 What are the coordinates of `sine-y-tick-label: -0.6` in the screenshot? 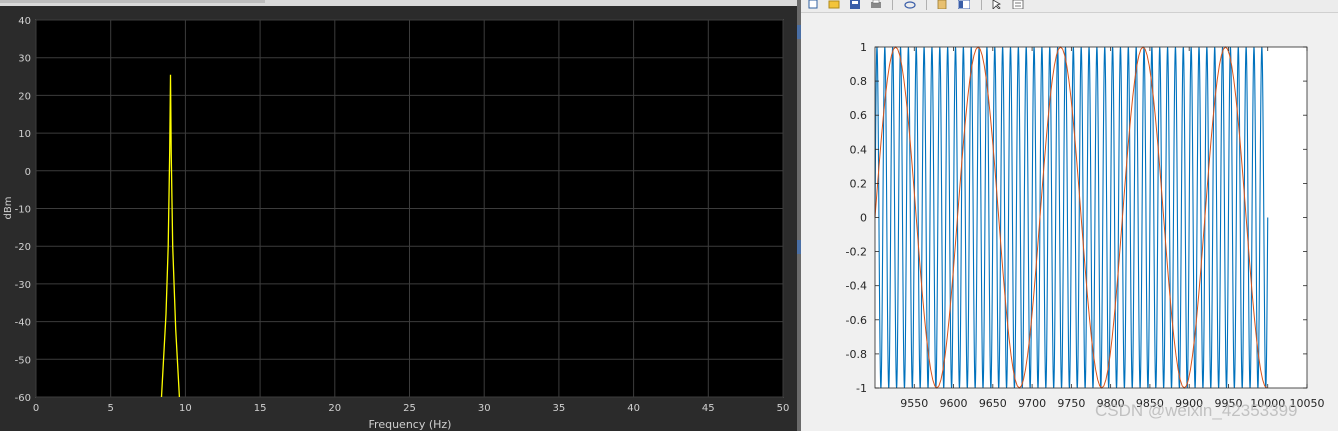 It's located at (856, 320).